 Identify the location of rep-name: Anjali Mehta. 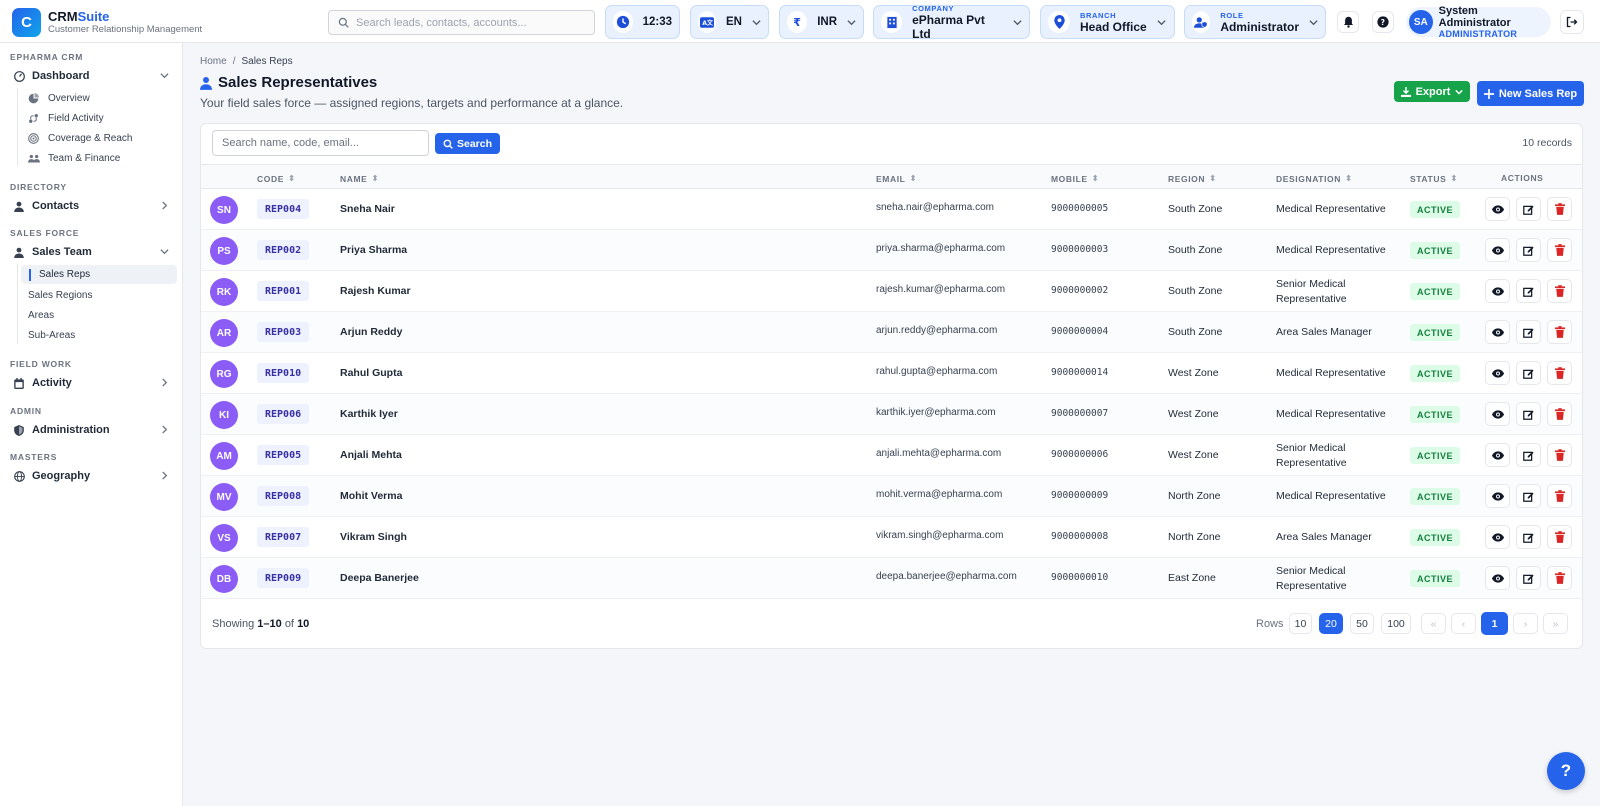
(371, 455).